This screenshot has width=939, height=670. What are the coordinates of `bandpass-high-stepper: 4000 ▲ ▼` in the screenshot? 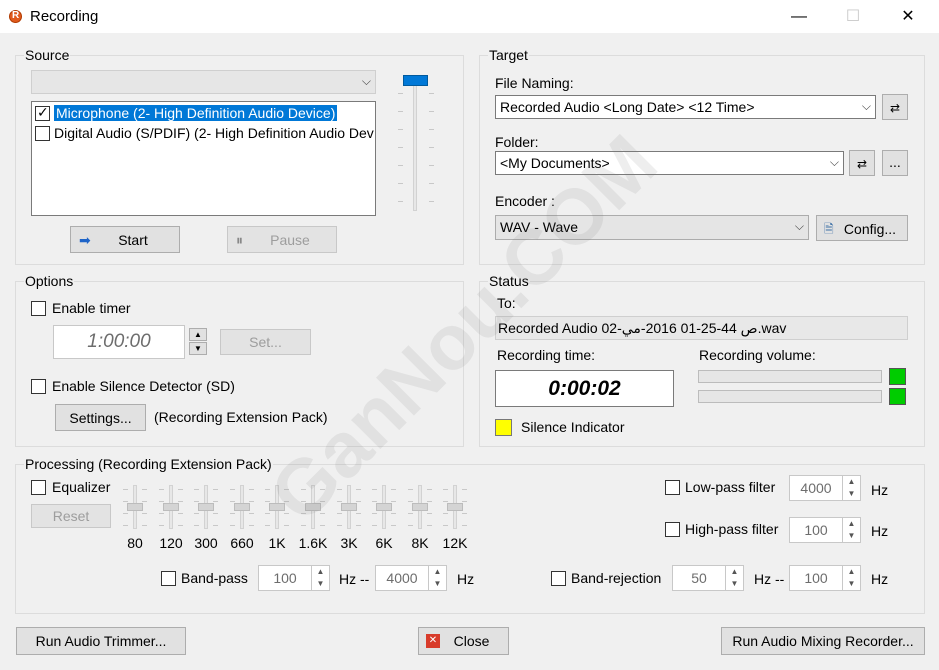 It's located at (411, 578).